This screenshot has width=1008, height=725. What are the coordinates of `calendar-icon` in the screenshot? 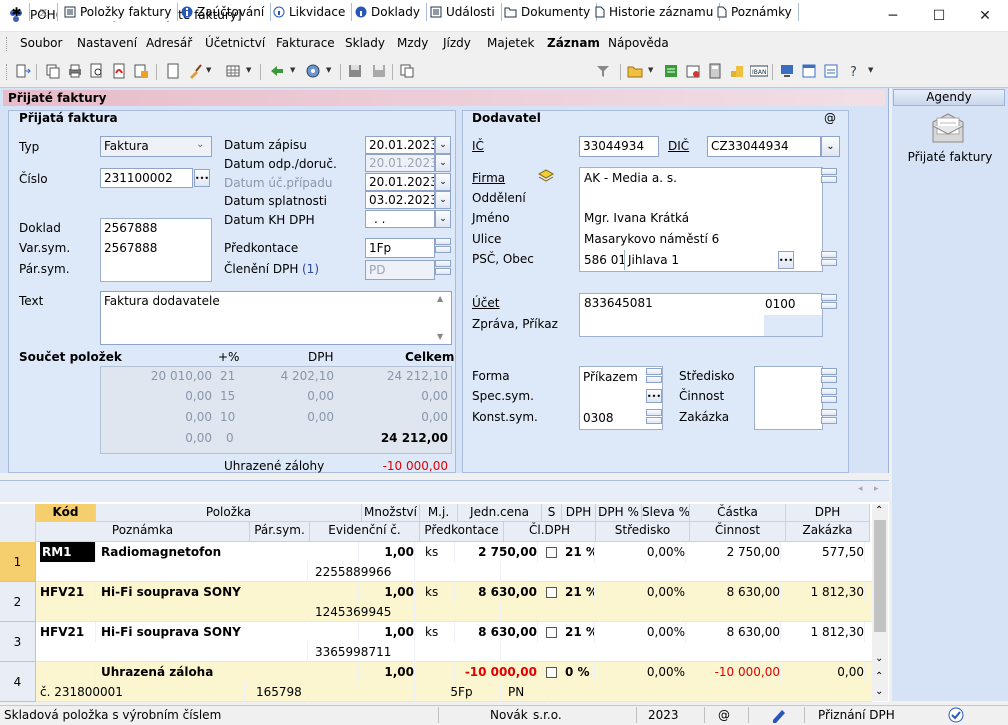 It's located at (693, 71).